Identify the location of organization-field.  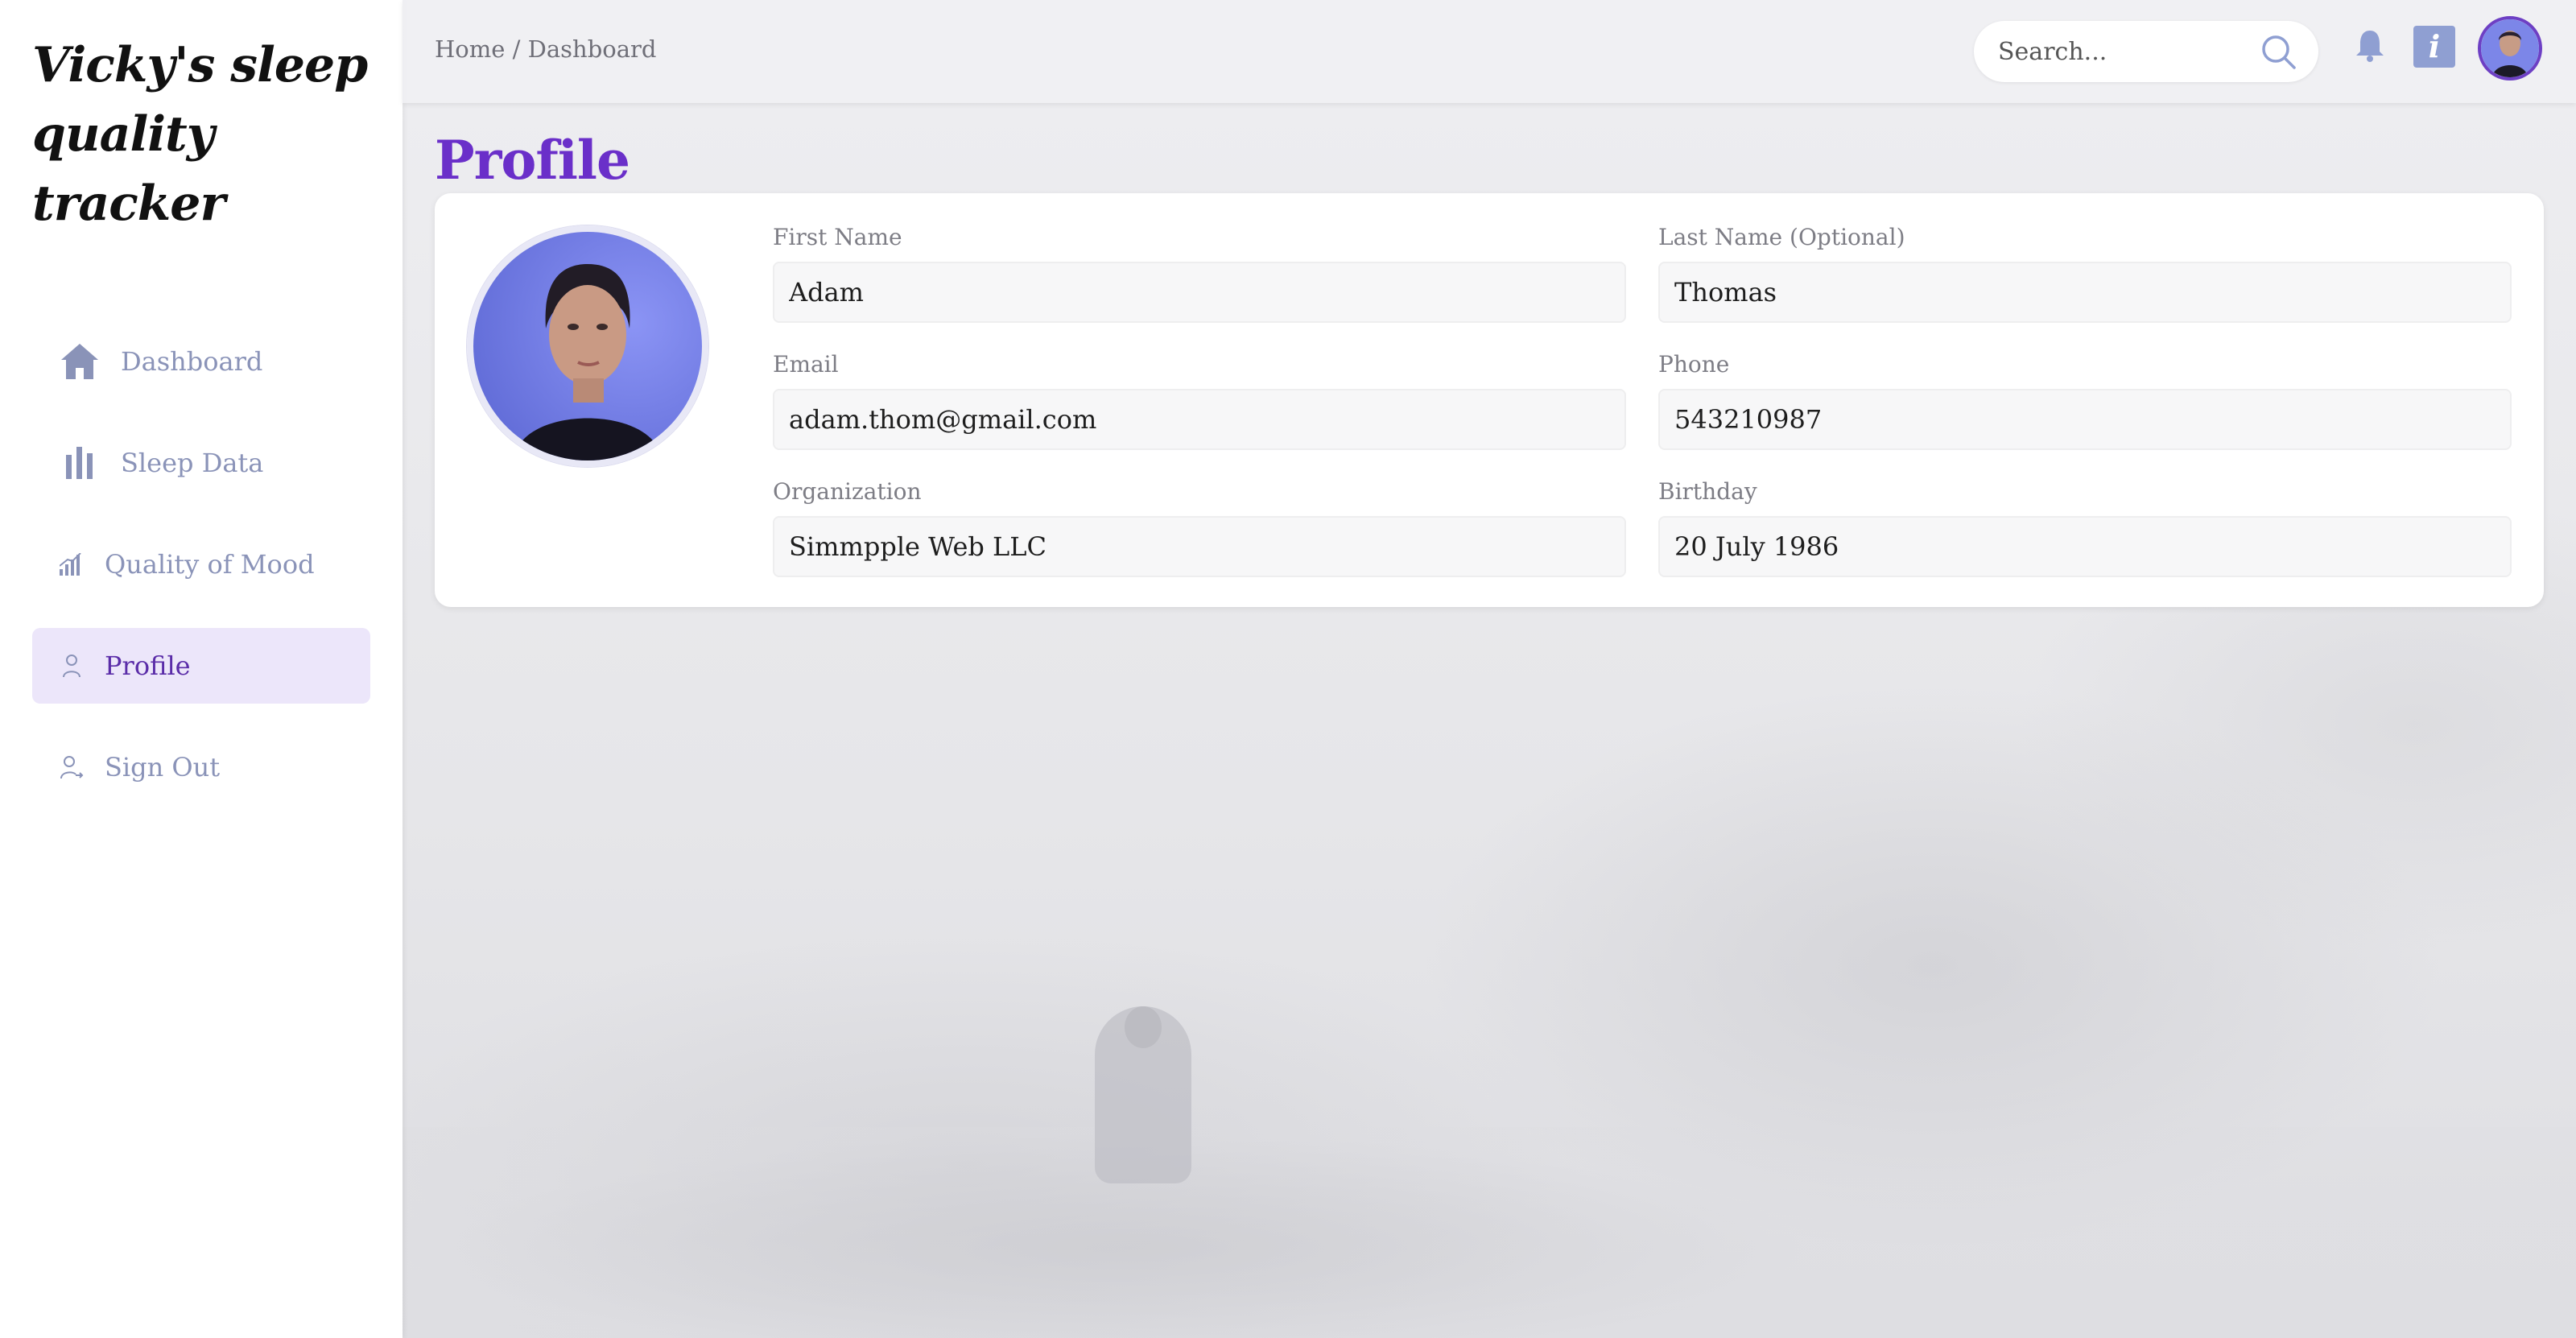
(1199, 546).